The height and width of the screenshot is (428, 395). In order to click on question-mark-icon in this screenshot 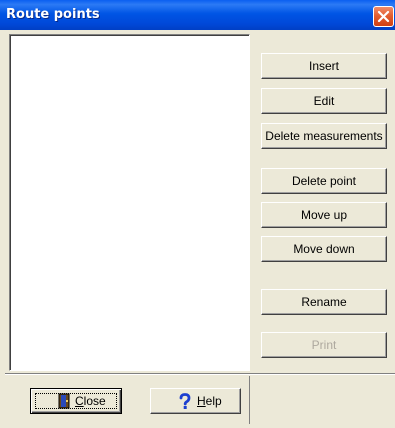, I will do `click(185, 401)`.